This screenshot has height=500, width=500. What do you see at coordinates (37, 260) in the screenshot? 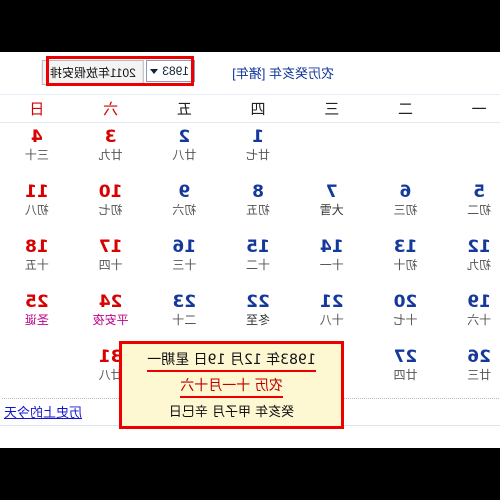
I see `calendar-day-cell: 18 十五` at bounding box center [37, 260].